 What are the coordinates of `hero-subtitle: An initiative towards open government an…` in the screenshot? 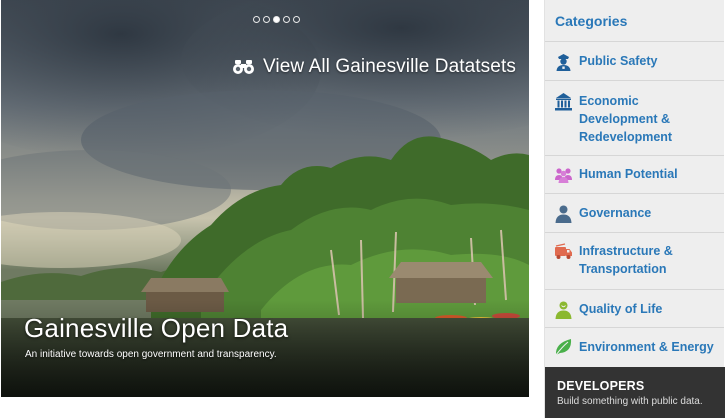 It's located at (151, 354).